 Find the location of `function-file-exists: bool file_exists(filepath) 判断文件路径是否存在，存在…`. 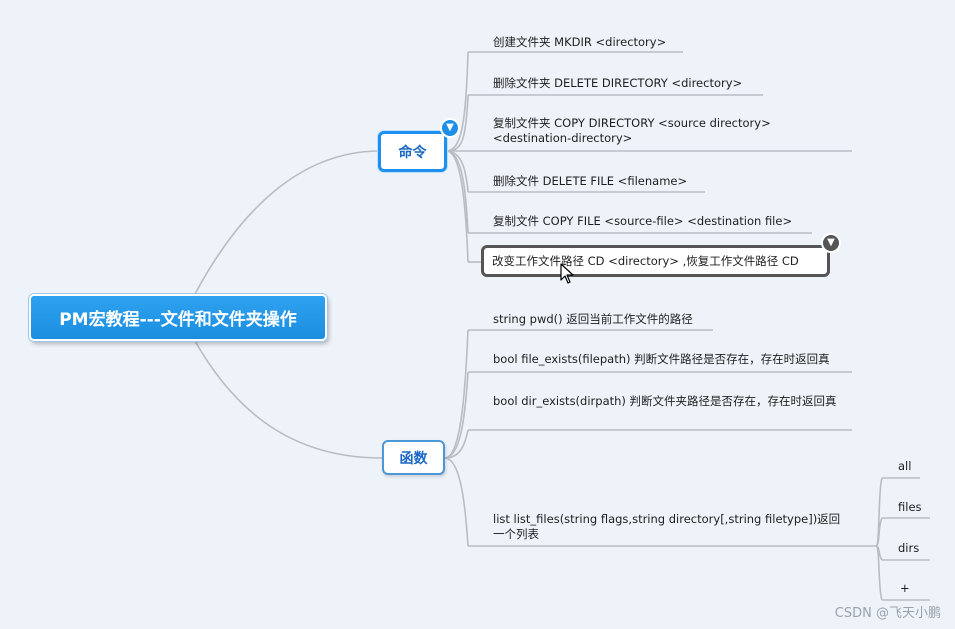

function-file-exists: bool file_exists(filepath) 判断文件路径是否存在，存在… is located at coordinates (661, 359).